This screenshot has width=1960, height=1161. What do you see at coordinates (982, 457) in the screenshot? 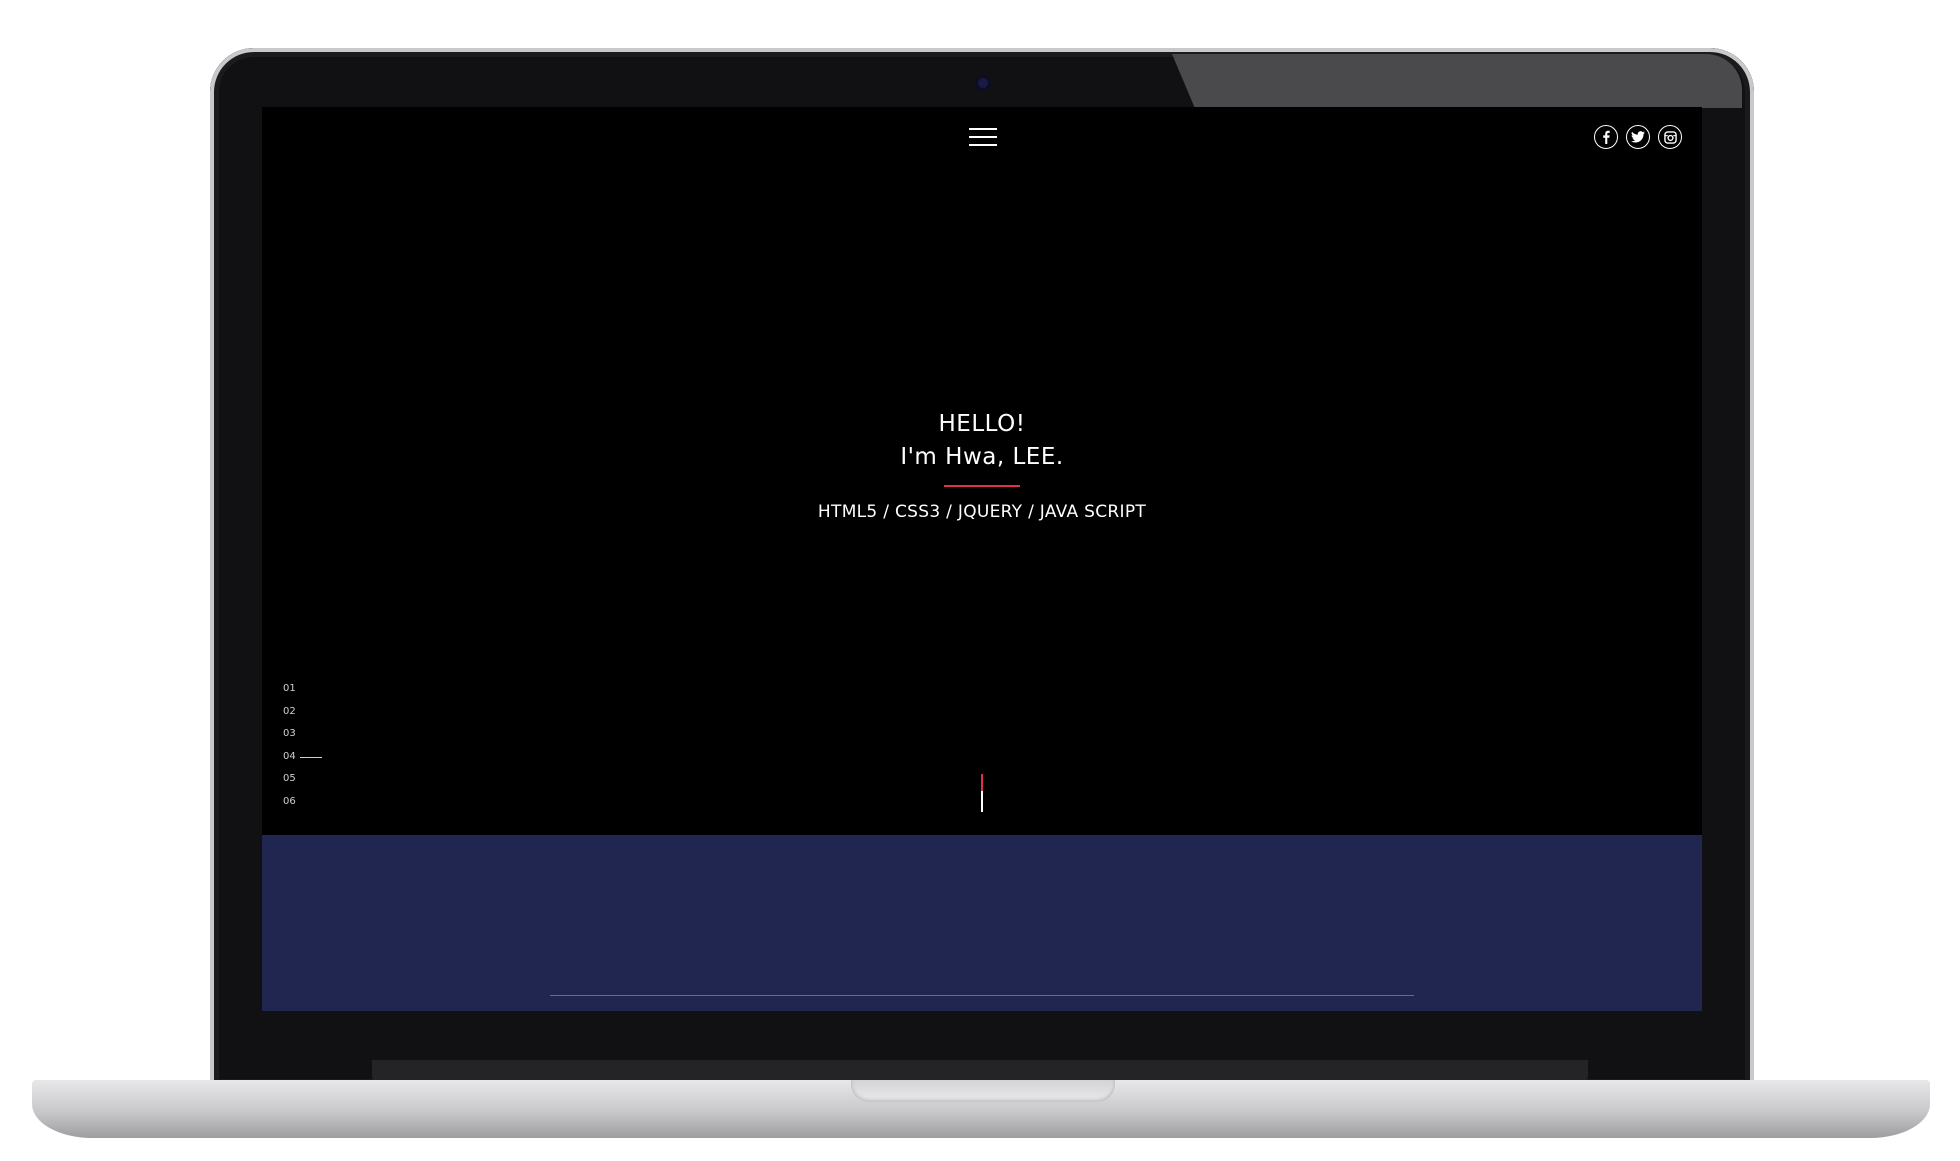
I see `hero-name: I'm Hwa, LEE.` at bounding box center [982, 457].